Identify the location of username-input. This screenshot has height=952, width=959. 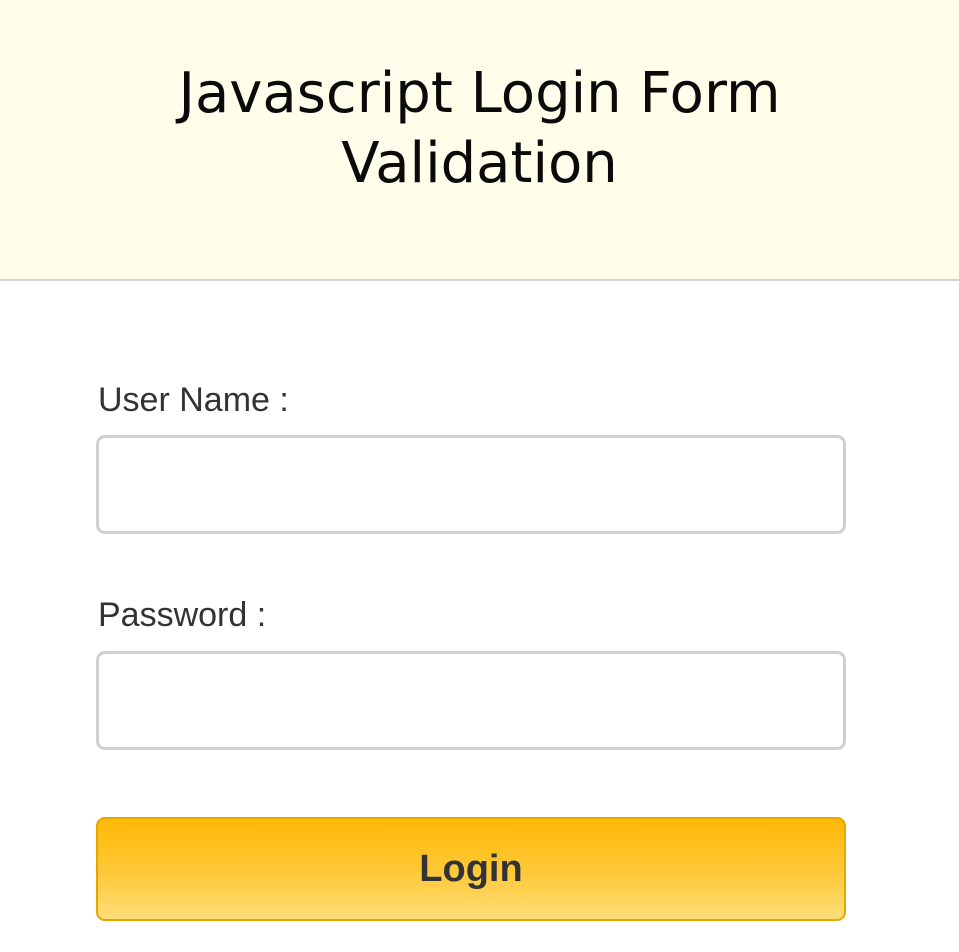
(471, 484).